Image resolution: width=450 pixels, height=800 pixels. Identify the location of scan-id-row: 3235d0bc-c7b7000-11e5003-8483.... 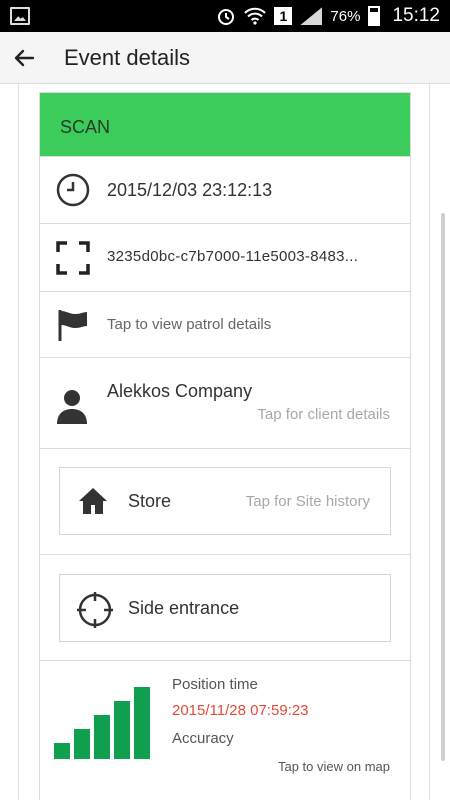
(225, 257).